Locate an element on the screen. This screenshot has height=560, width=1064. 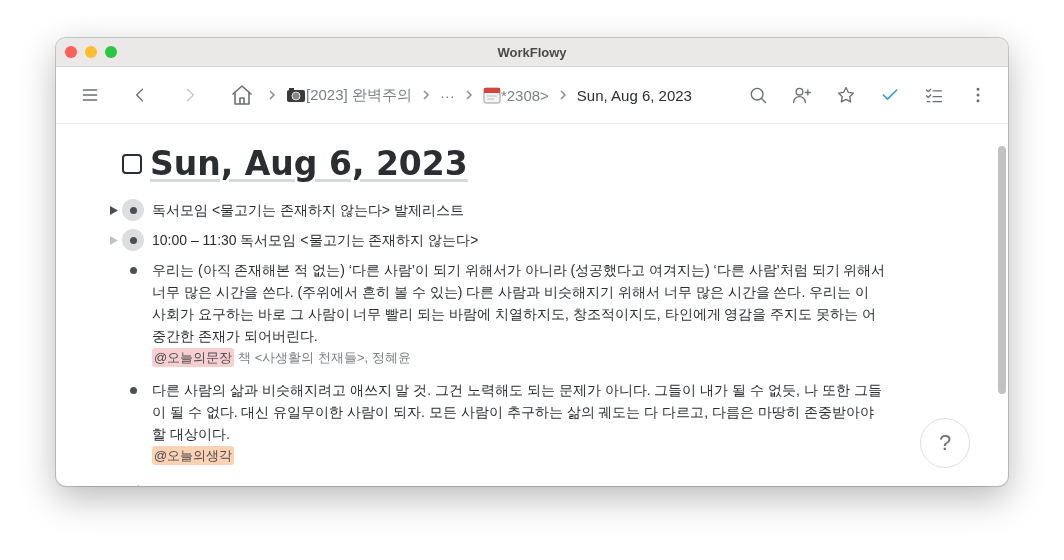
window-title: WorkFlowy is located at coordinates (532, 52).